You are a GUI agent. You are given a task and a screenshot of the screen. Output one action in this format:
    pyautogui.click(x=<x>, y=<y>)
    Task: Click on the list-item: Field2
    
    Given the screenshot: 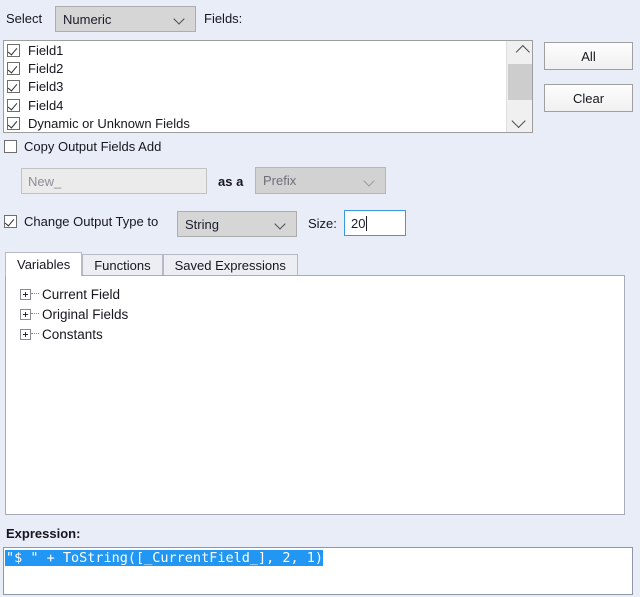 What is the action you would take?
    pyautogui.click(x=268, y=68)
    